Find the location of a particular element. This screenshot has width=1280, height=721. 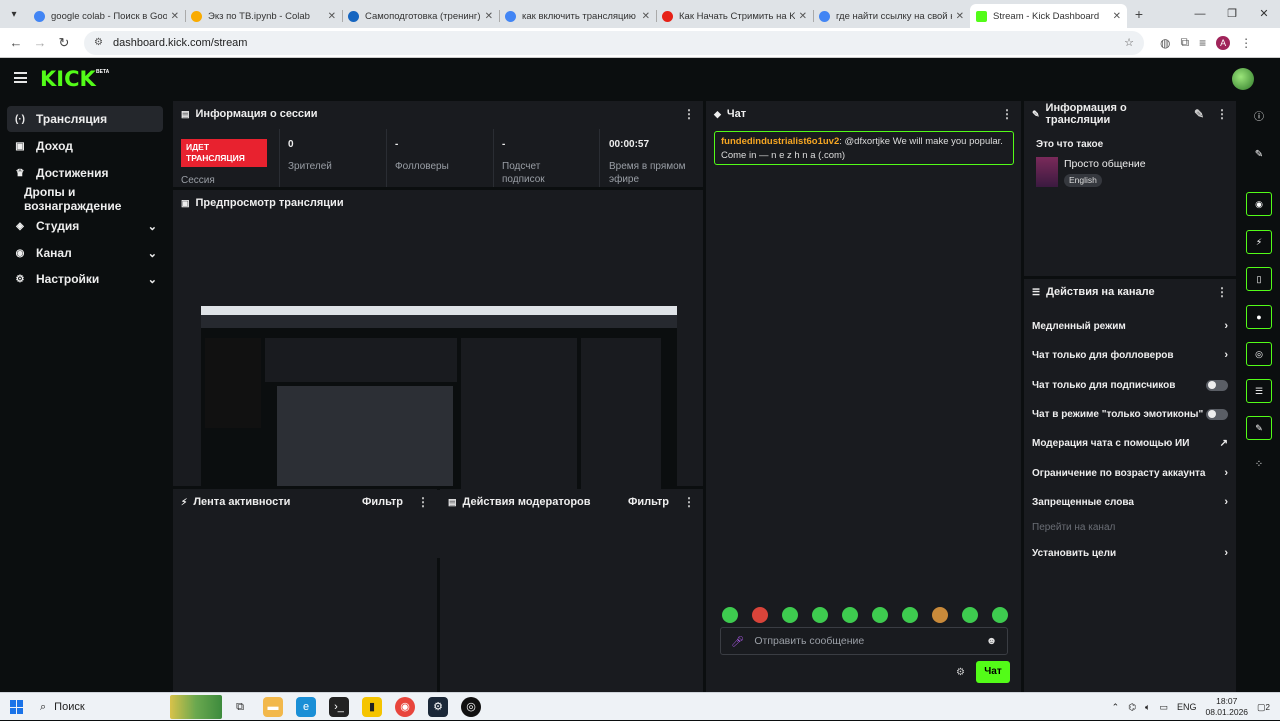

document-icon: ▯ is located at coordinates (1259, 279).